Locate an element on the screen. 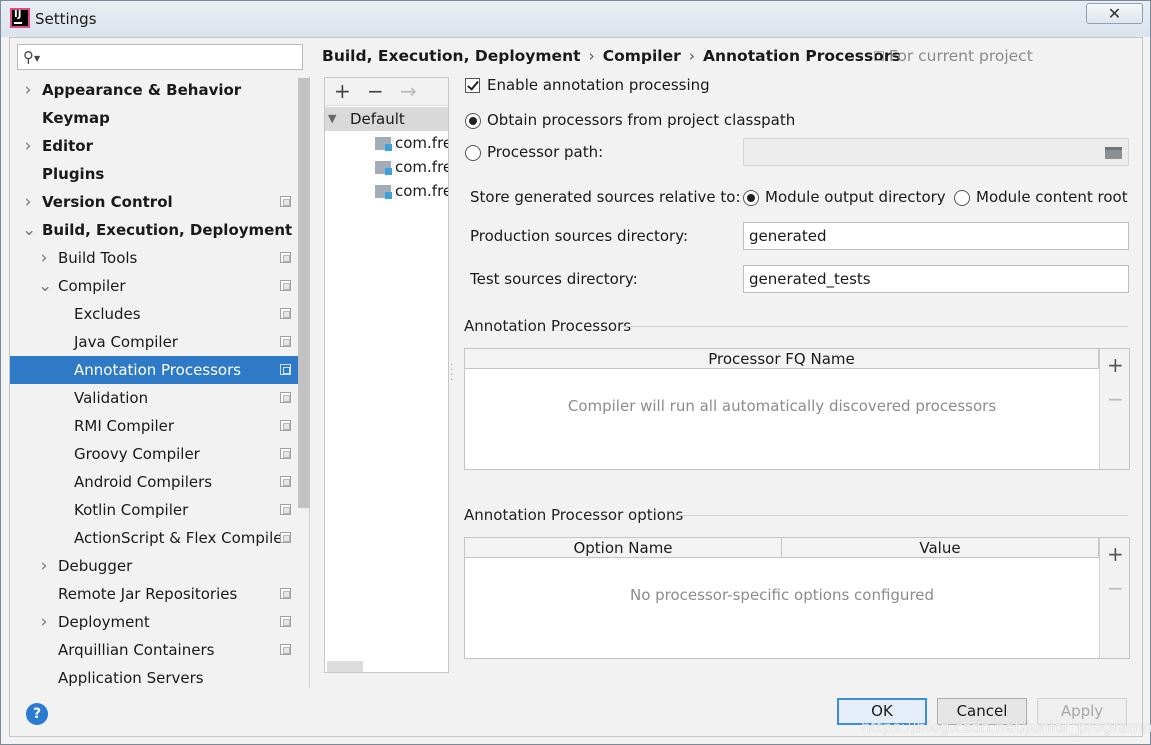  intellij-app-icon is located at coordinates (20, 18).